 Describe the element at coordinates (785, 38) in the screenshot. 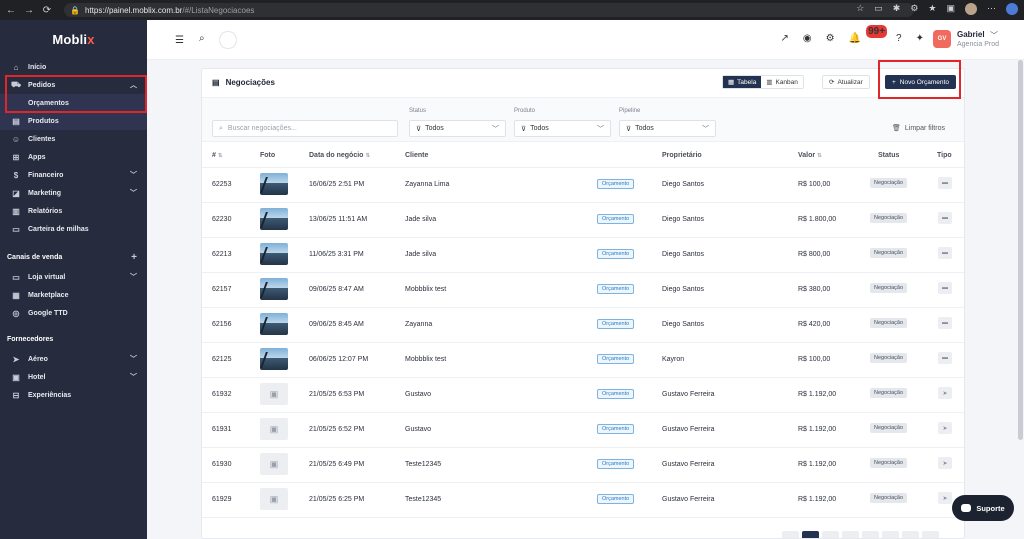

I see `external-link-icon: ↗` at that location.